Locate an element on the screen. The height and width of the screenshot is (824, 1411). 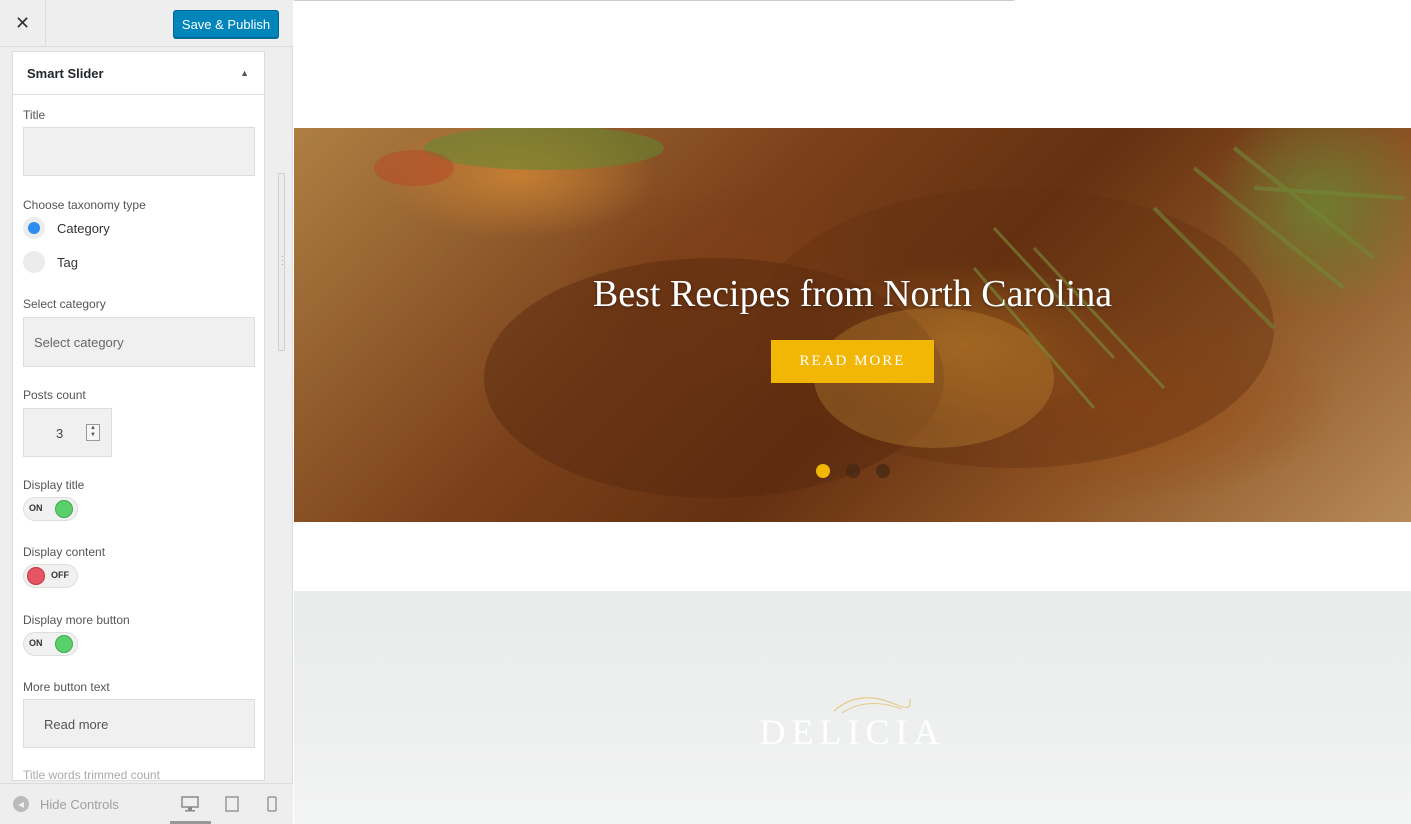
category-select: Select category is located at coordinates (139, 342).